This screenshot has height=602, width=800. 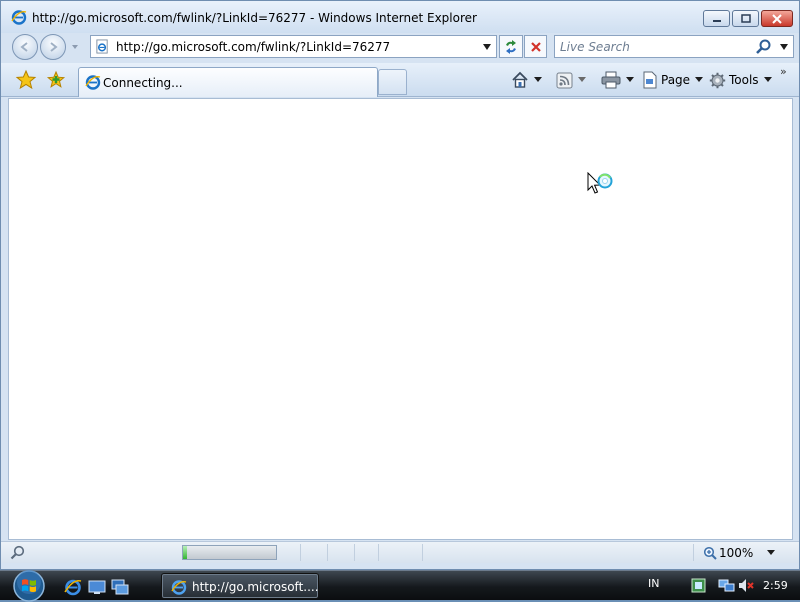 I want to click on tools-dropdown-icon, so click(x=767, y=79).